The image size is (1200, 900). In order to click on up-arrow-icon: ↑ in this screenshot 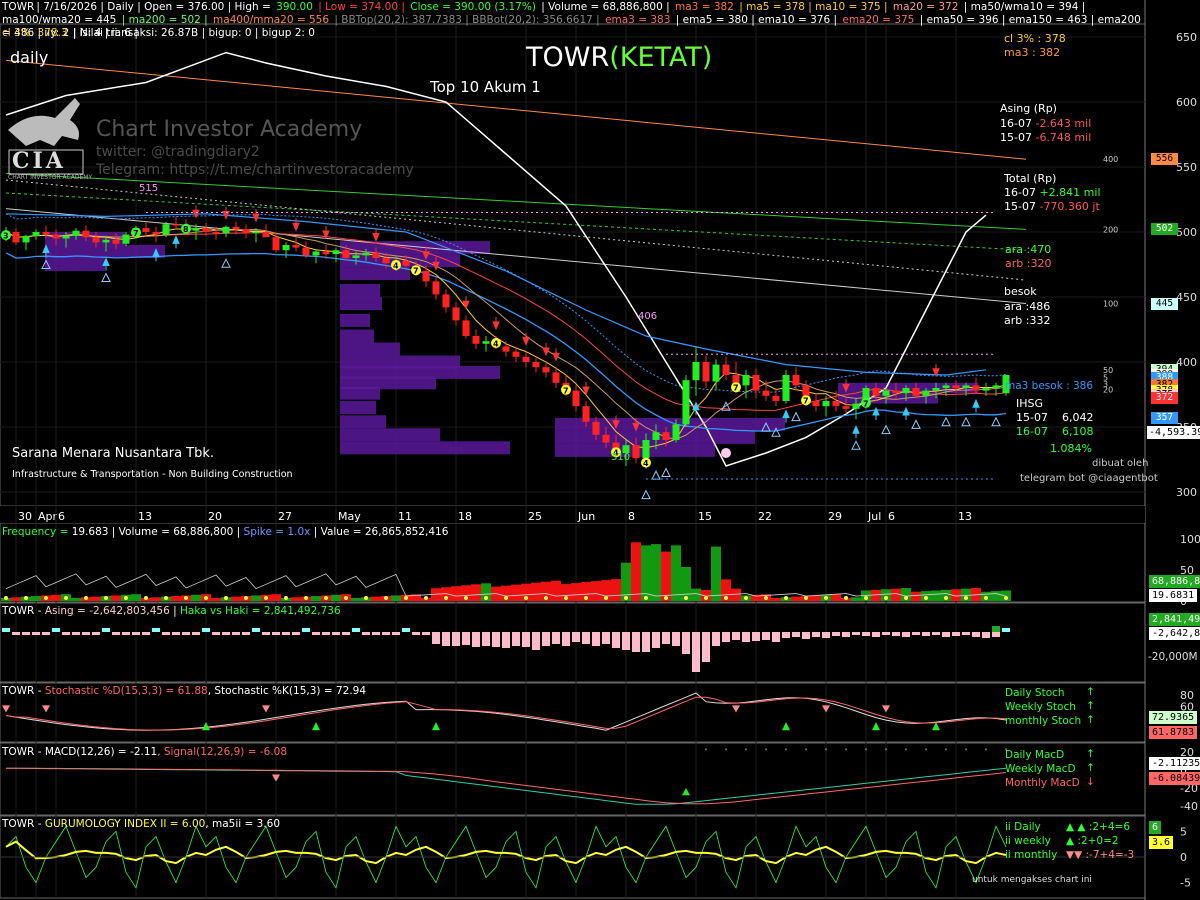, I will do `click(1090, 692)`.